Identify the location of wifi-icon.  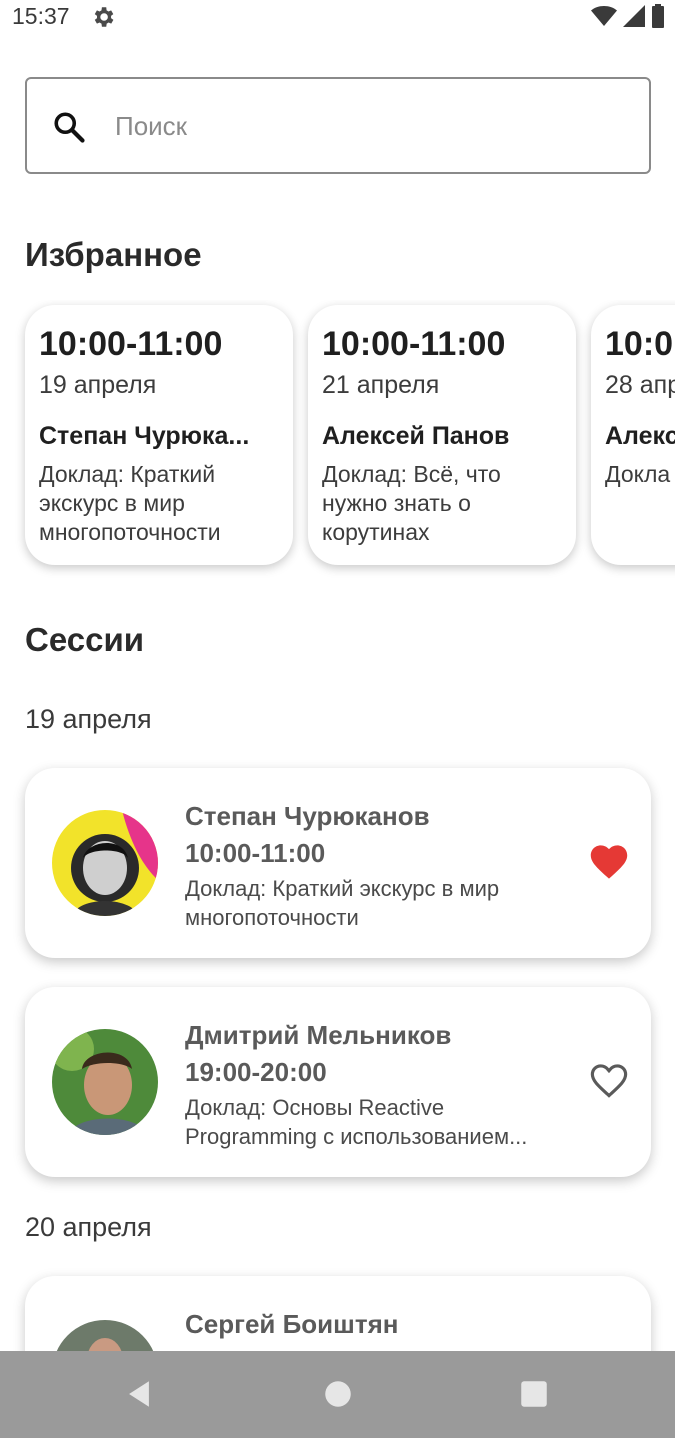
(604, 16).